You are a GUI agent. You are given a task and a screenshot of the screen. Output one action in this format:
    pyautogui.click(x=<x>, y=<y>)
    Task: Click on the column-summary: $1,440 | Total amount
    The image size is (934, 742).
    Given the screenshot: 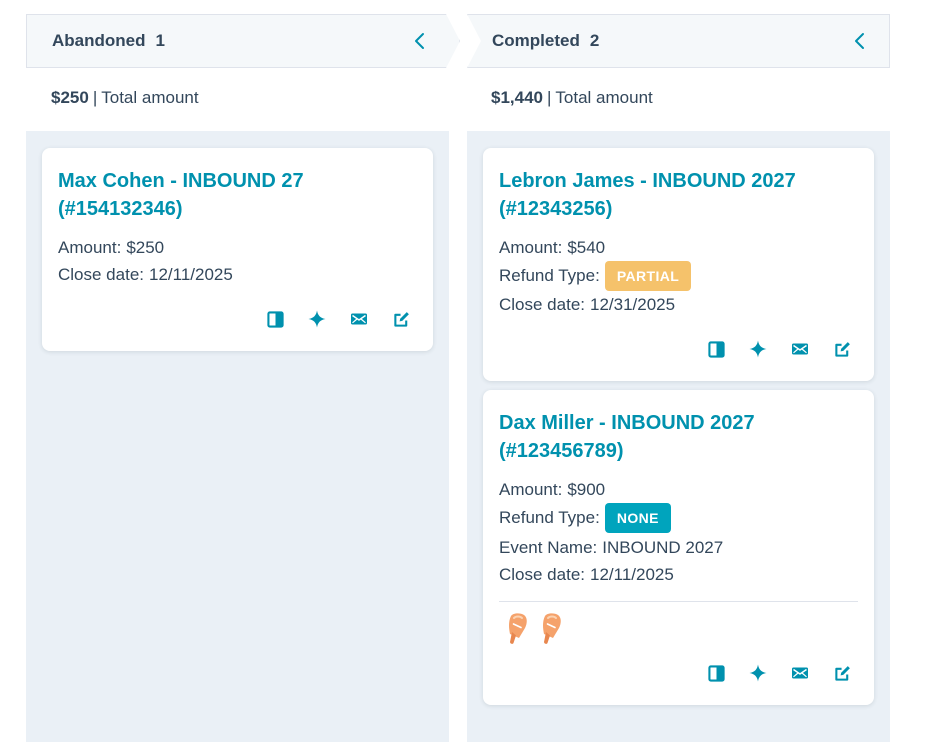 What is the action you would take?
    pyautogui.click(x=572, y=100)
    